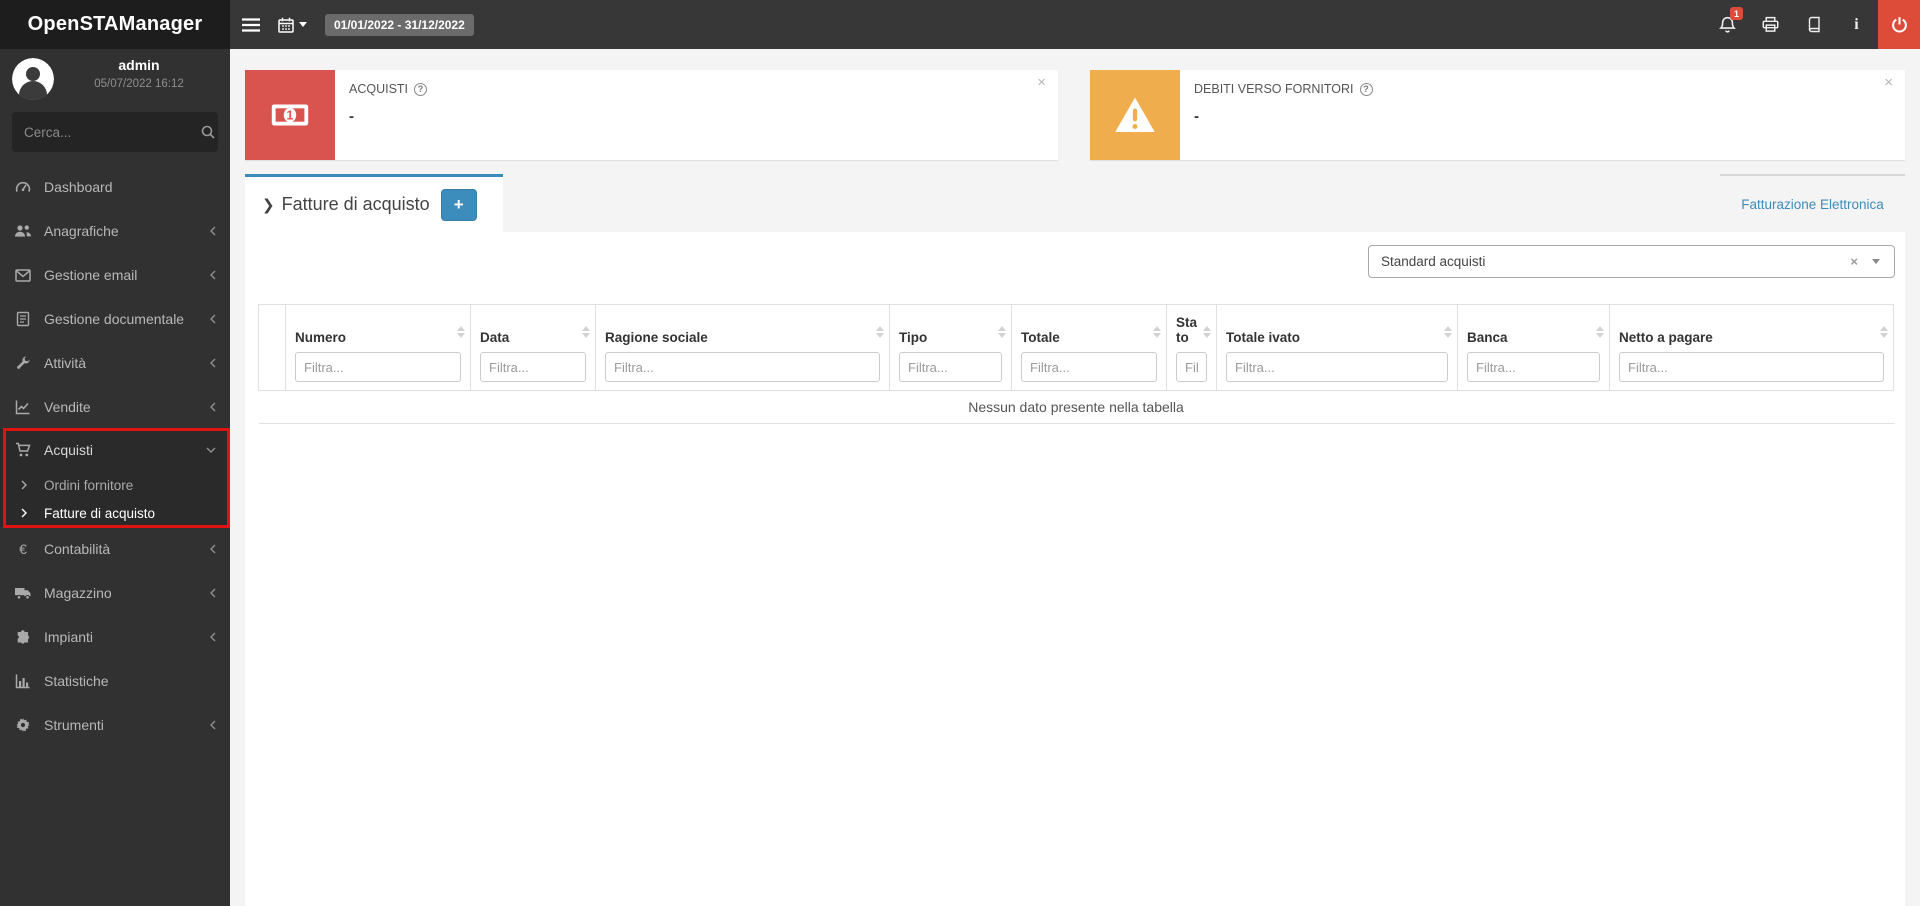  What do you see at coordinates (378, 367) in the screenshot?
I see `filter-numero-input` at bounding box center [378, 367].